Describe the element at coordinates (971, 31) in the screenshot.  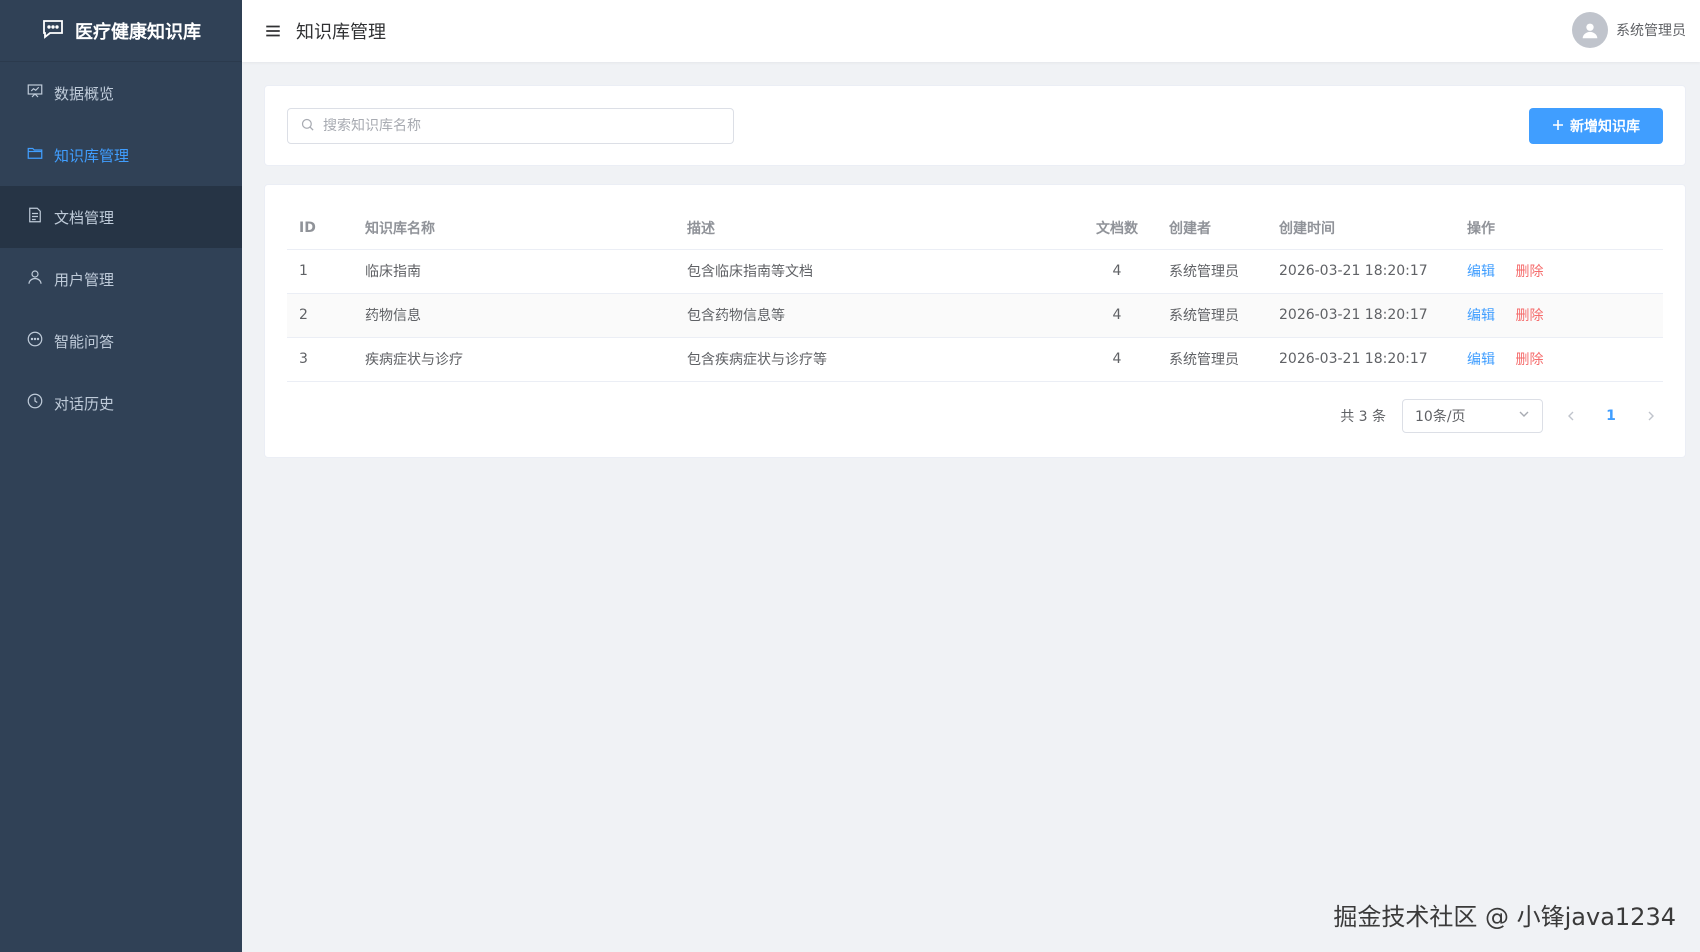
I see `top-header: 知识库管理 系统管理员` at that location.